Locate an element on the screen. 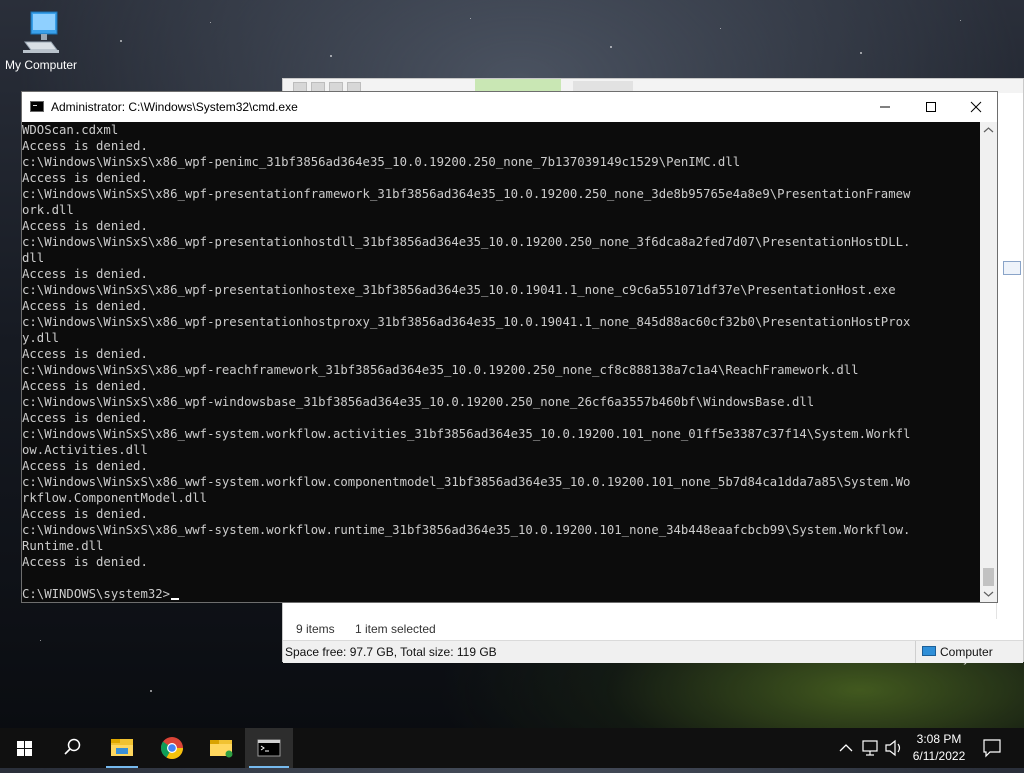  location-zone: Computer is located at coordinates (969, 652).